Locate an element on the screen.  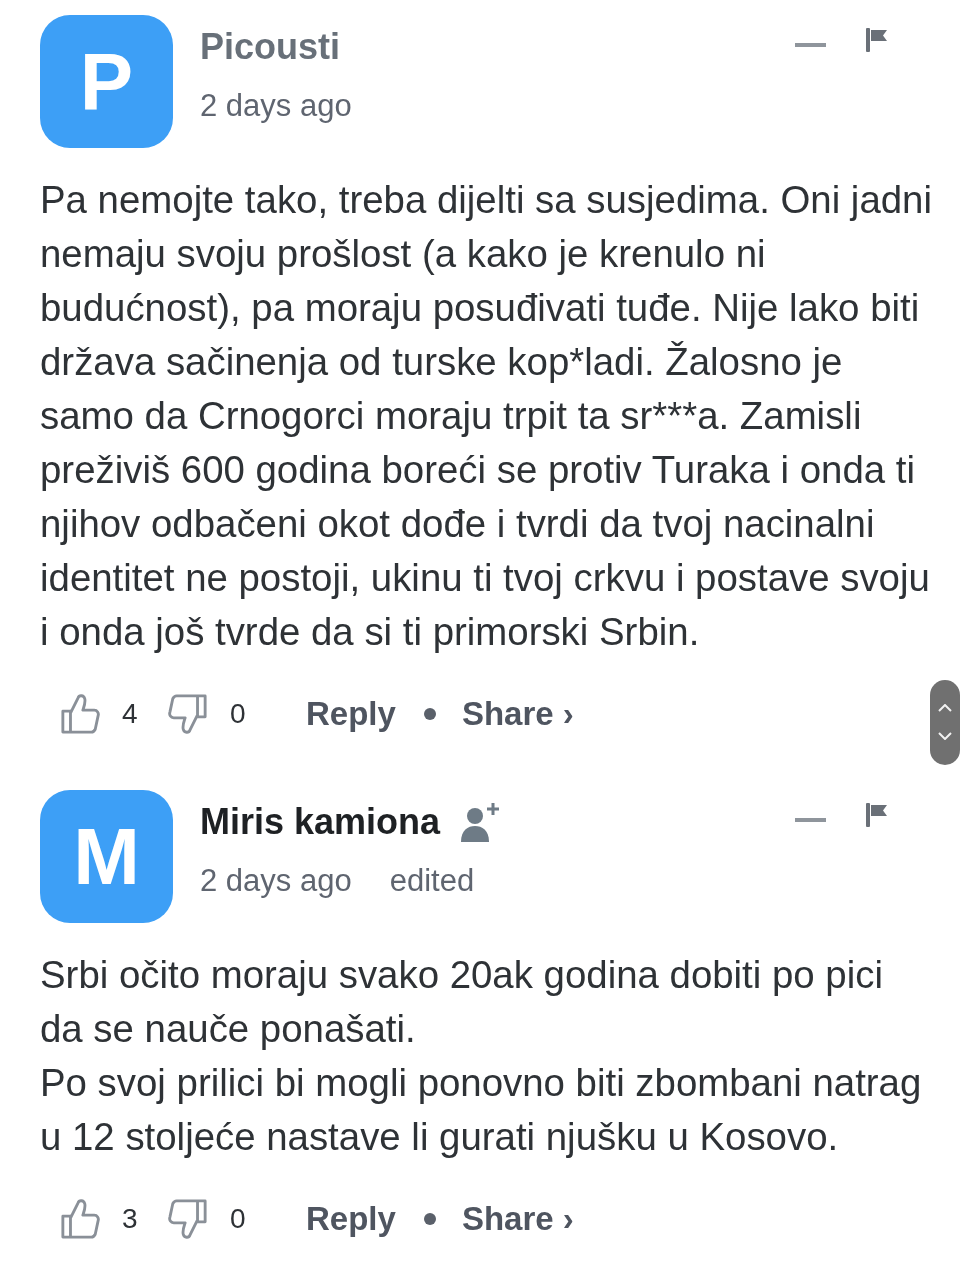
author-name: Picousti is located at coordinates (270, 47).